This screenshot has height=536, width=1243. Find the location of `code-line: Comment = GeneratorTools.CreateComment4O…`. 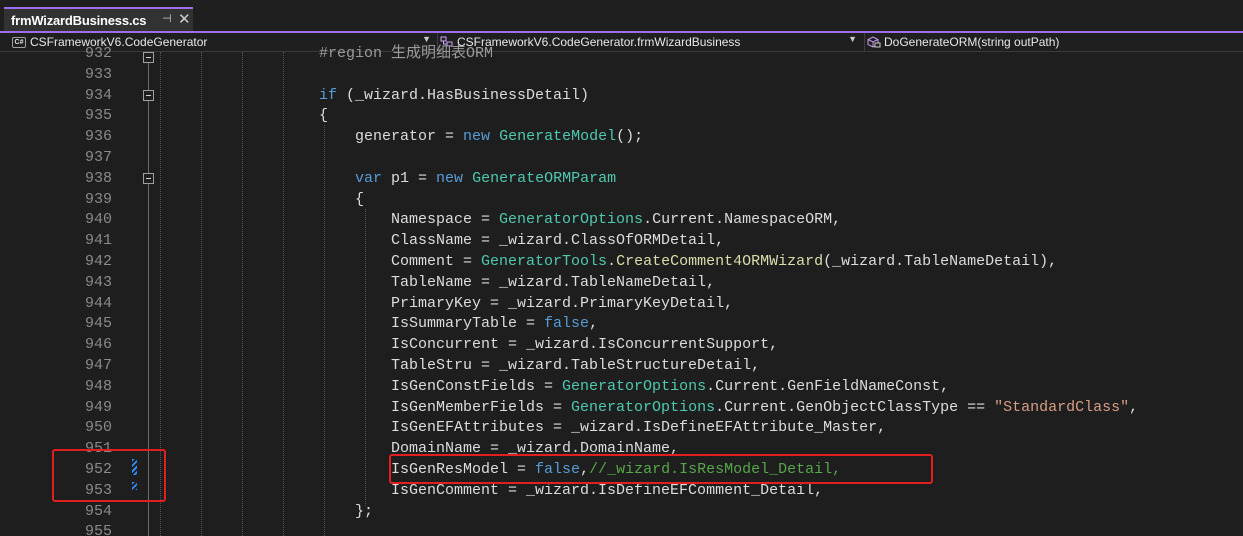

code-line: Comment = GeneratorTools.CreateComment4O… is located at coordinates (688, 262).